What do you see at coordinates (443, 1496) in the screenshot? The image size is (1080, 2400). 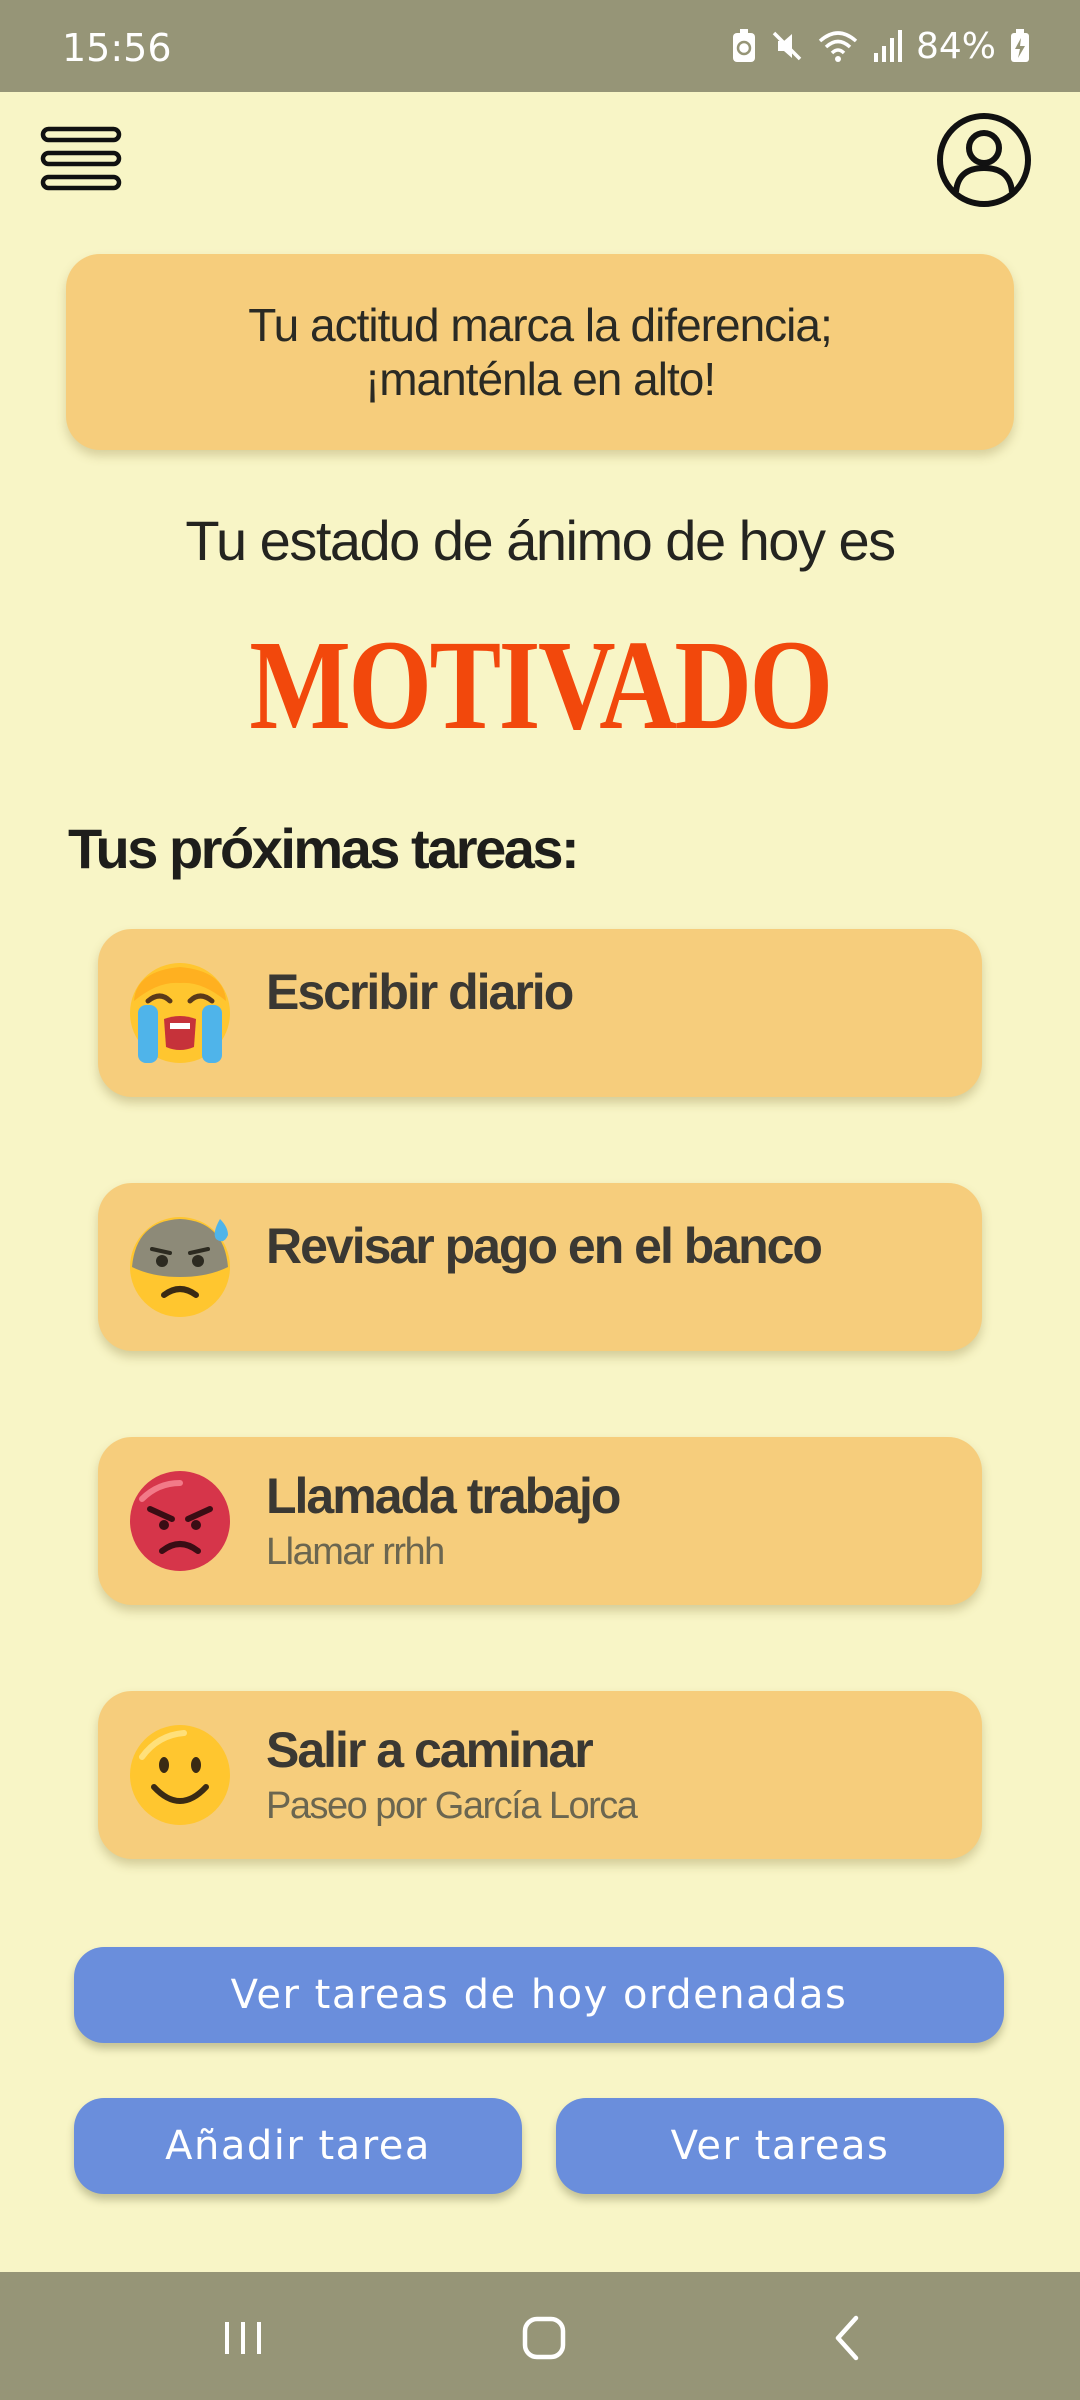 I see `task-title: Llamada trabajo` at bounding box center [443, 1496].